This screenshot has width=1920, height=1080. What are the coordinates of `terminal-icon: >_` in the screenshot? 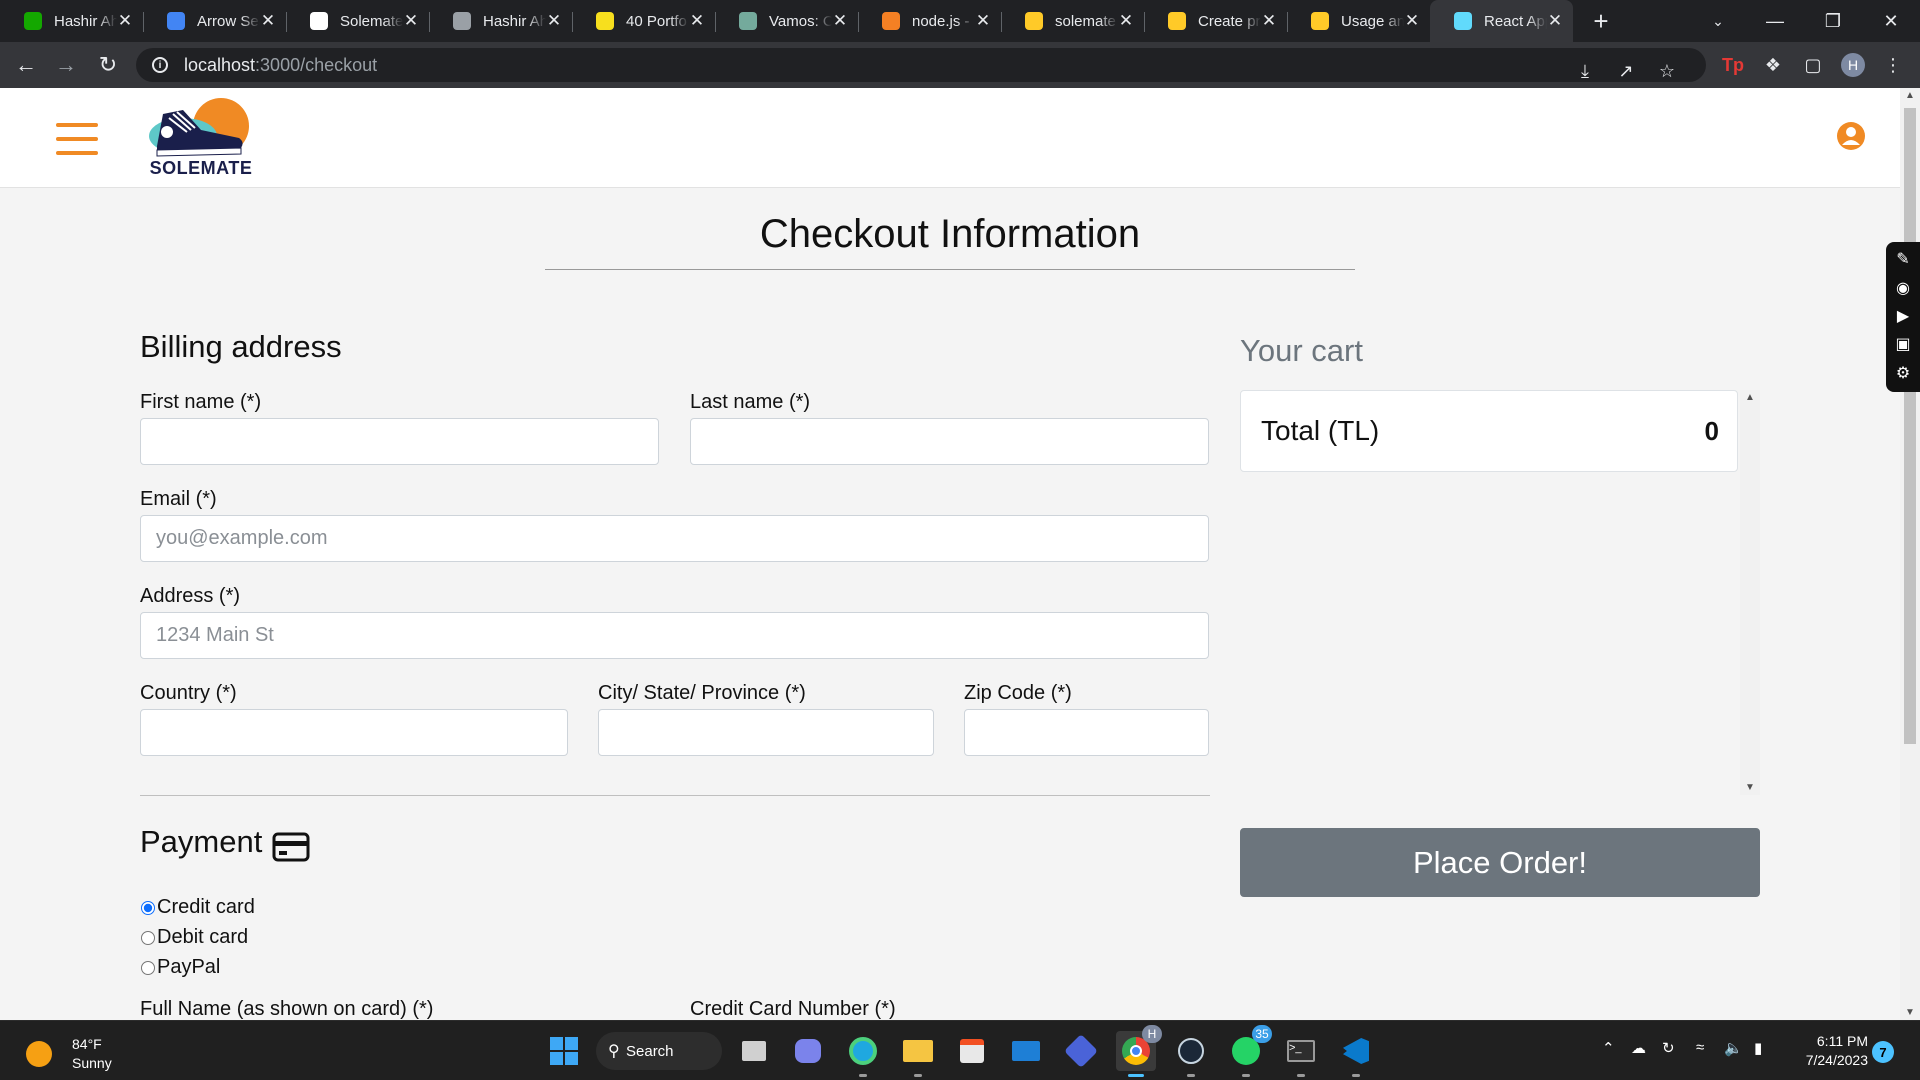 It's located at (1301, 1054).